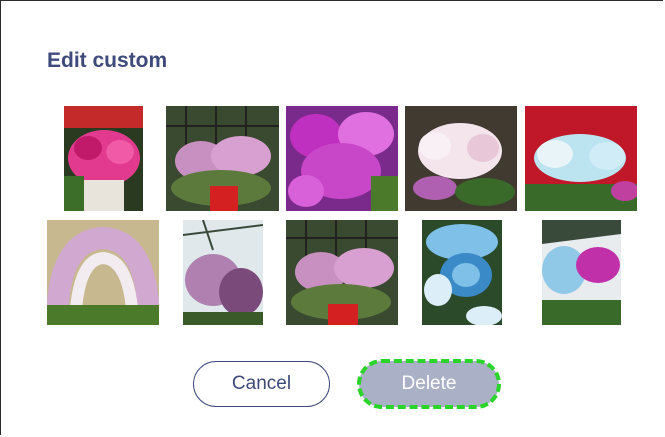  Describe the element at coordinates (429, 384) in the screenshot. I see `delete-button: Delete` at that location.